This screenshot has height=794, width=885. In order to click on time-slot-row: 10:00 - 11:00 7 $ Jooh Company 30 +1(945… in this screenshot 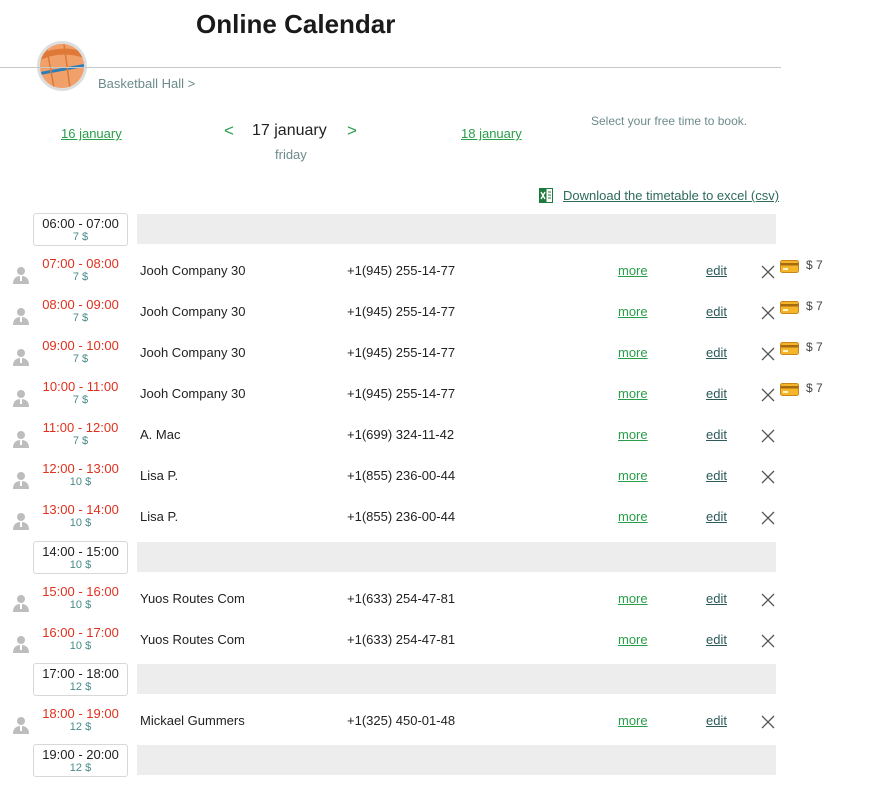, I will do `click(442, 397)`.